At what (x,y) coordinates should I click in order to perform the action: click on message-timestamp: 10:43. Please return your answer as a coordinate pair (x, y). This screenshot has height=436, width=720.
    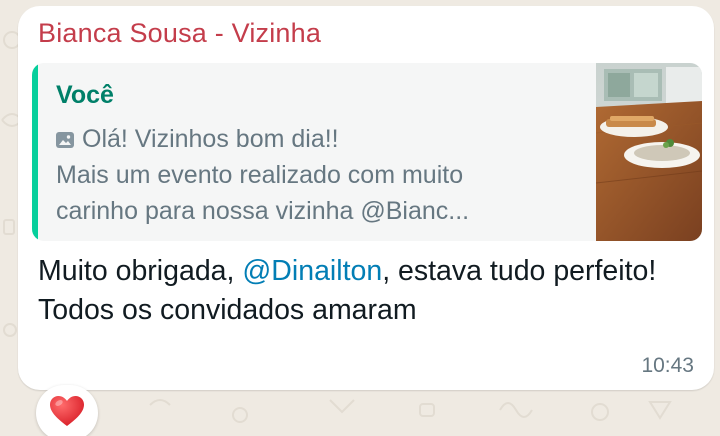
    Looking at the image, I should click on (667, 365).